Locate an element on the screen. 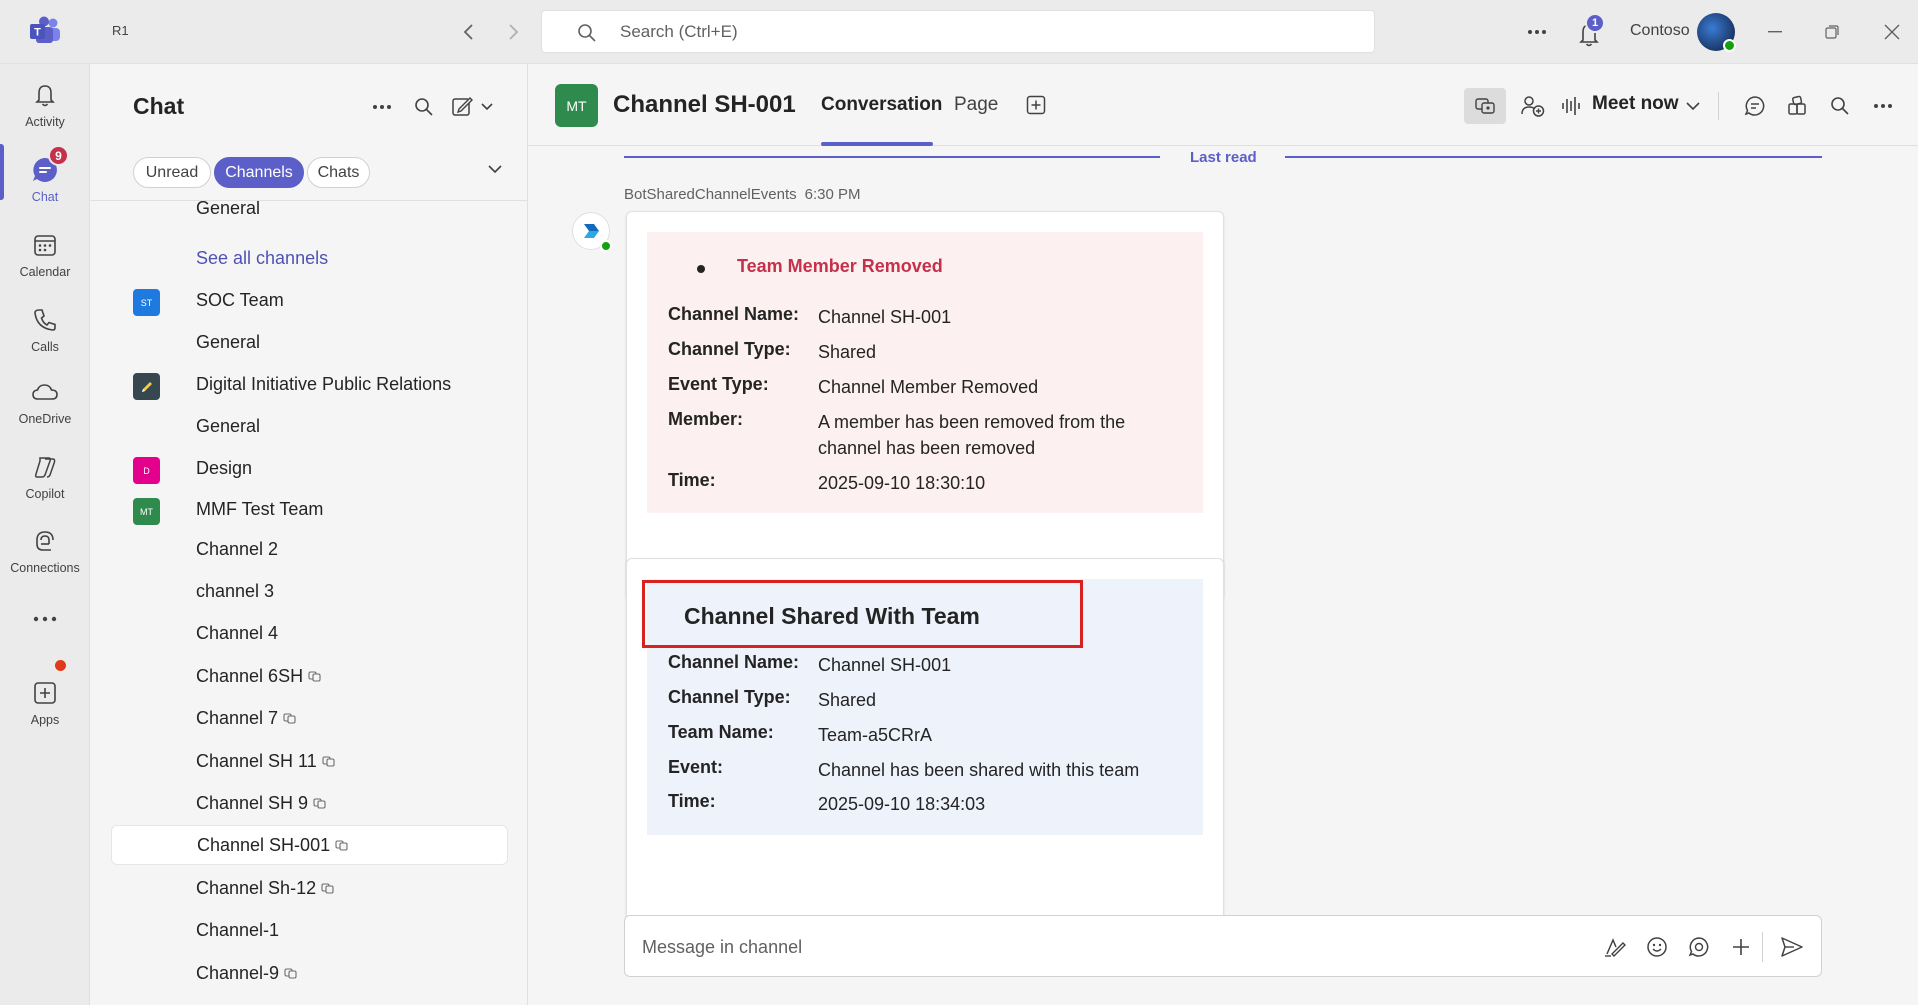 Image resolution: width=1918 pixels, height=1005 pixels. search-box is located at coordinates (958, 31).